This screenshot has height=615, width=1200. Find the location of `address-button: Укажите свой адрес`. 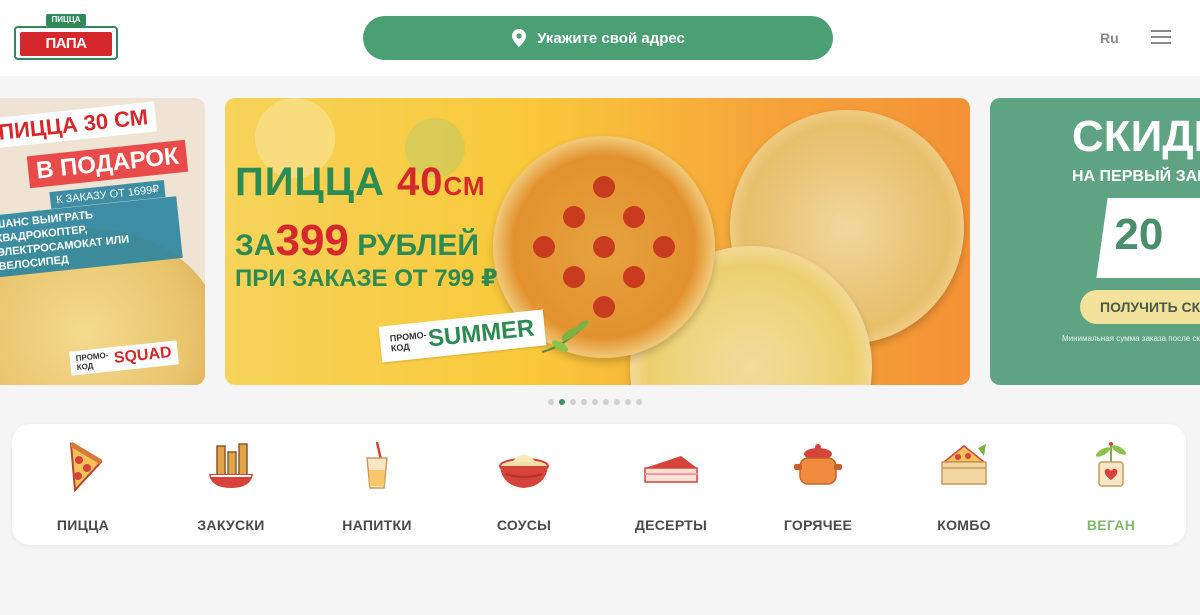

address-button: Укажите свой адрес is located at coordinates (598, 38).